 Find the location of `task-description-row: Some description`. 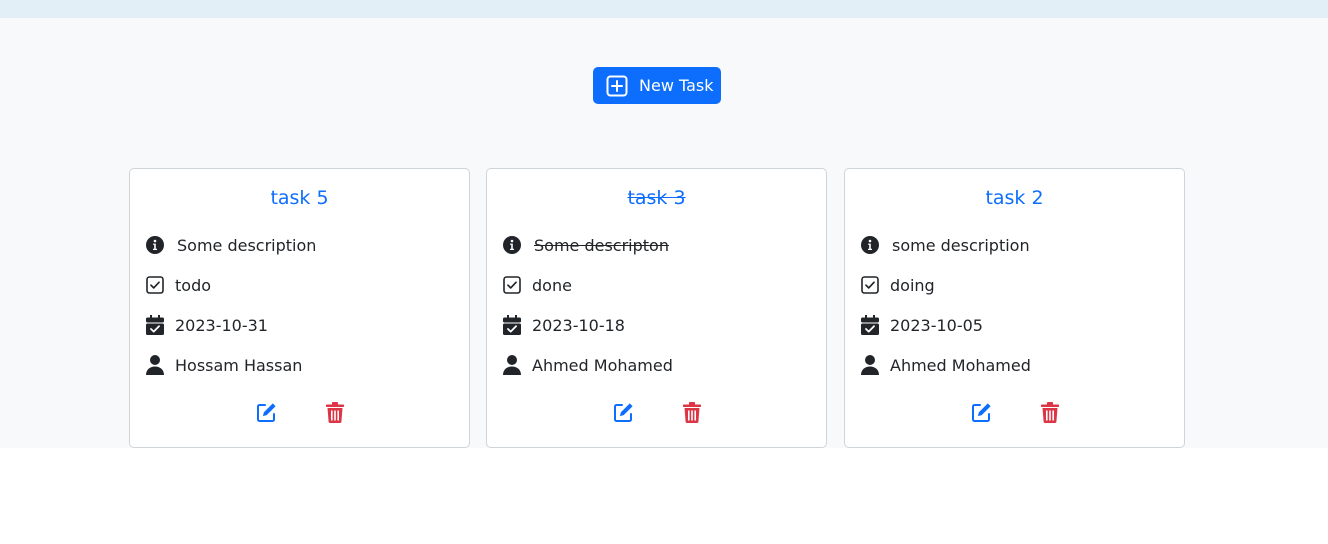

task-description-row: Some description is located at coordinates (231, 245).